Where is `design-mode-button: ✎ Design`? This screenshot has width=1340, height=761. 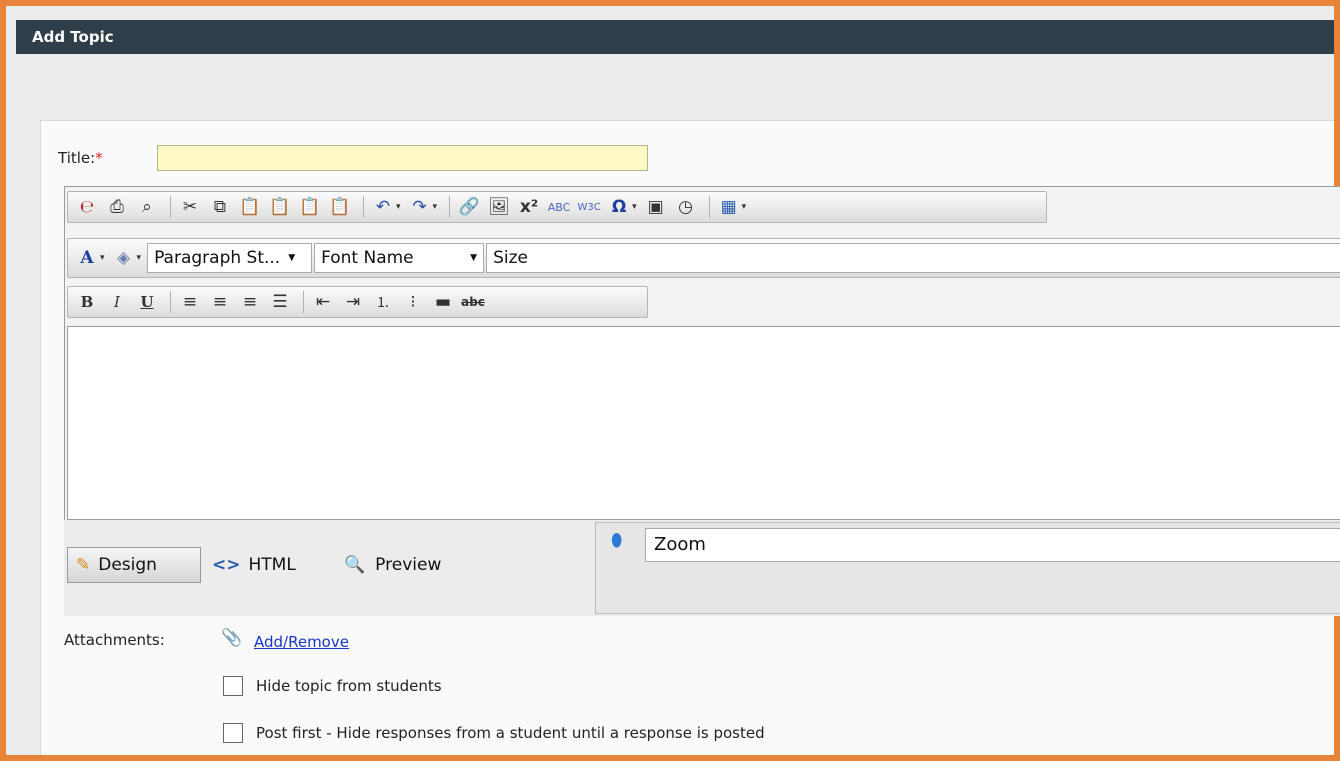 design-mode-button: ✎ Design is located at coordinates (134, 565).